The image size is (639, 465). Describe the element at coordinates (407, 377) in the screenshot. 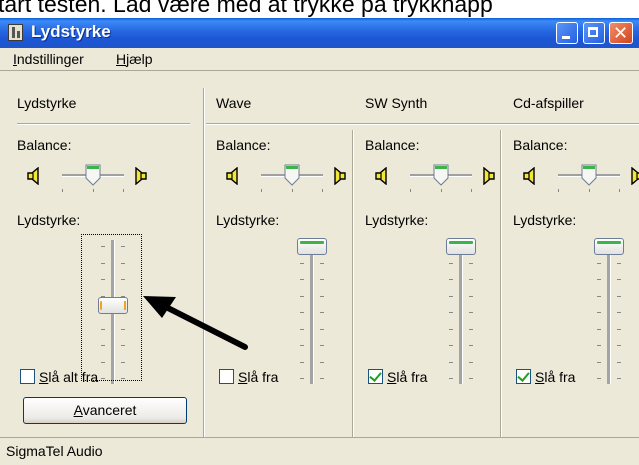

I see `sw-synth-mute-label: Slå fra` at that location.